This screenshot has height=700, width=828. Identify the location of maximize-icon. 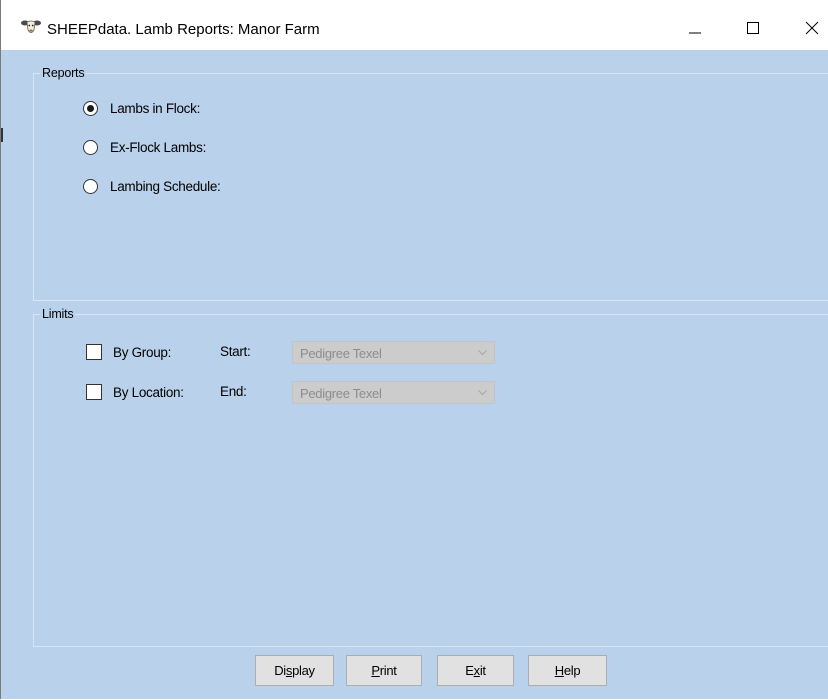
(753, 28).